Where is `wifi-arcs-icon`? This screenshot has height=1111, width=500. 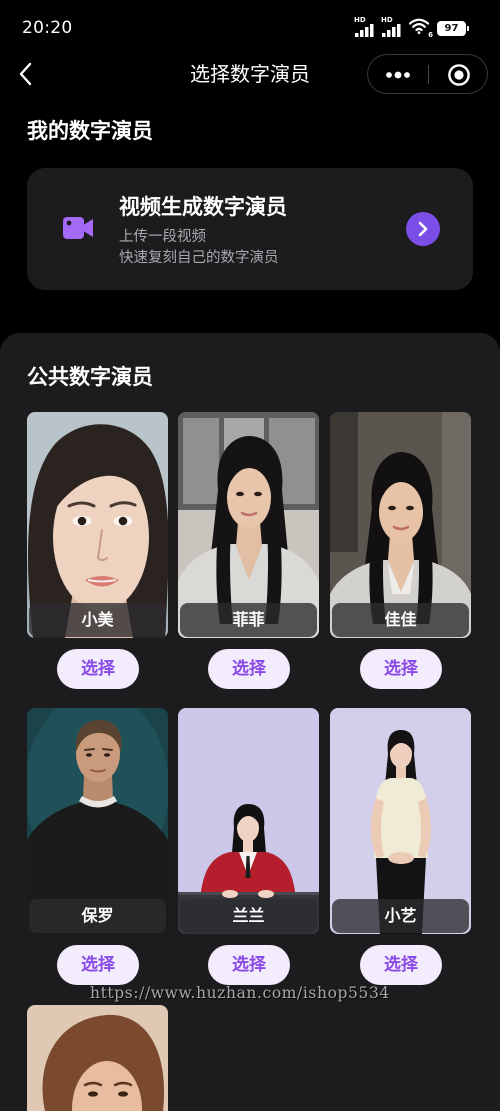
wifi-arcs-icon is located at coordinates (419, 26).